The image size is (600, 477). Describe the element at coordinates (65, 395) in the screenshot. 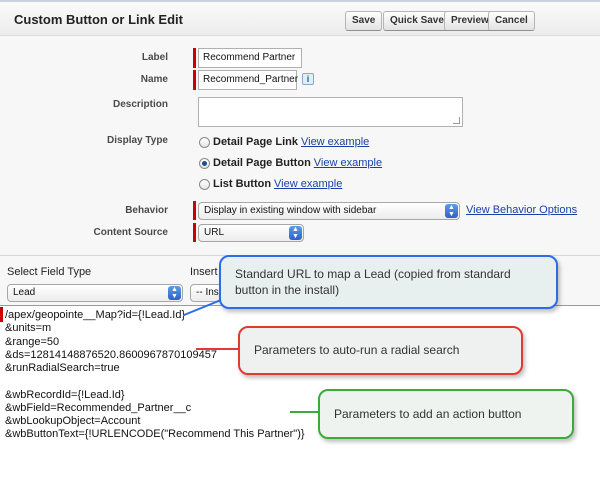

I see `code-line: &wbRecordId={!Lead.Id}` at that location.